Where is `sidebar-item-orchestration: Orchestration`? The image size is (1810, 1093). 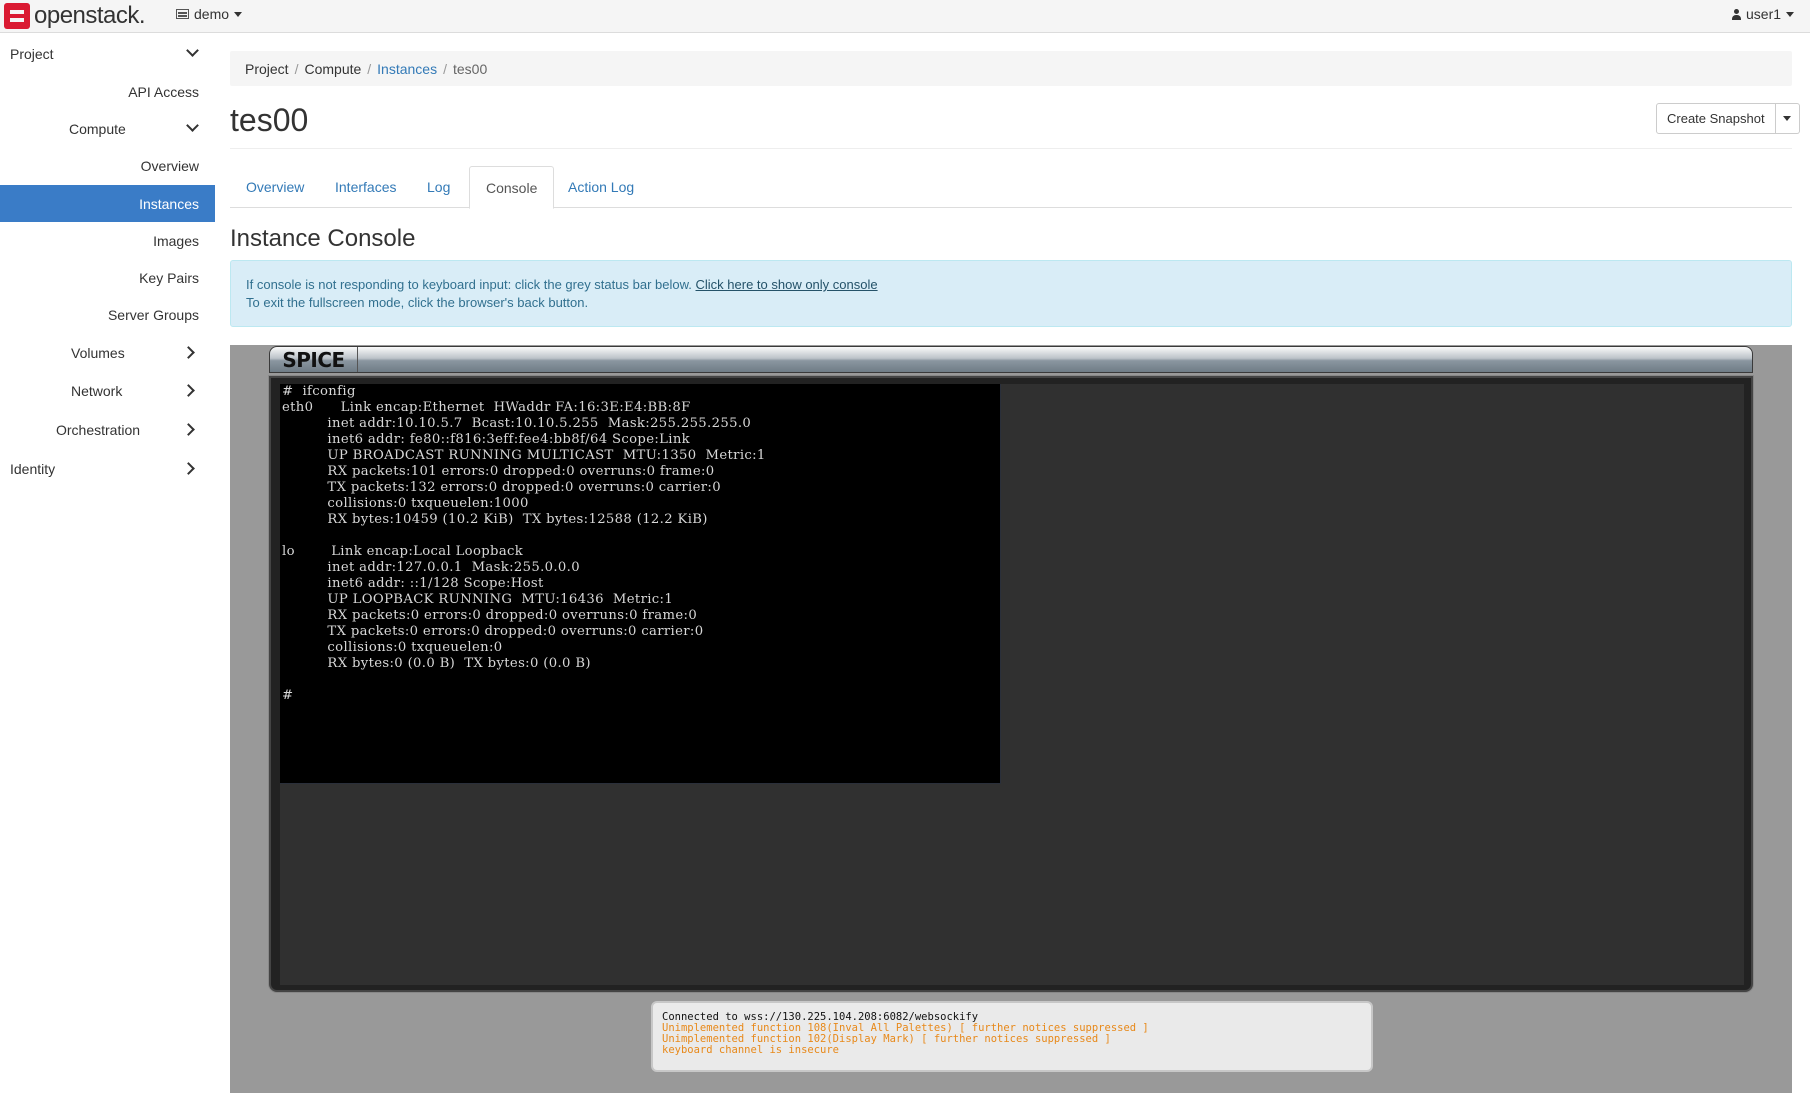
sidebar-item-orchestration: Orchestration is located at coordinates (107, 429).